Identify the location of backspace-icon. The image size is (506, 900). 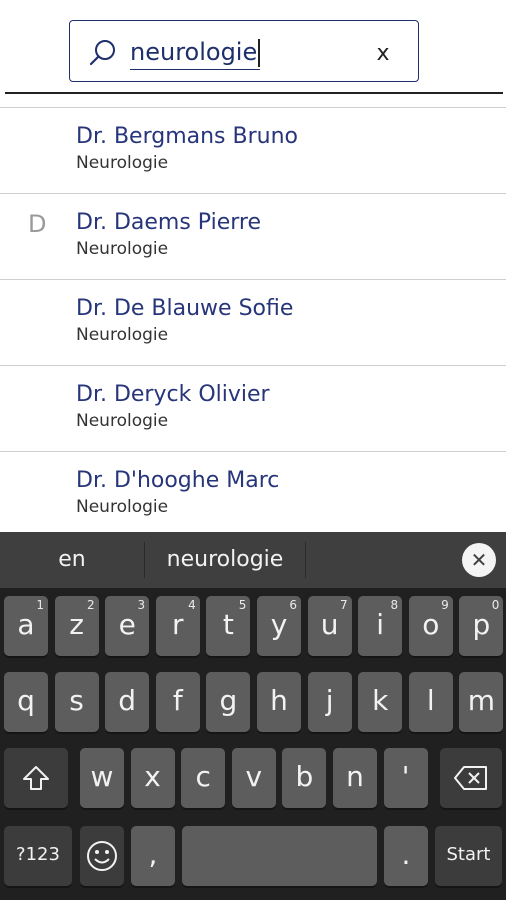
(470, 778).